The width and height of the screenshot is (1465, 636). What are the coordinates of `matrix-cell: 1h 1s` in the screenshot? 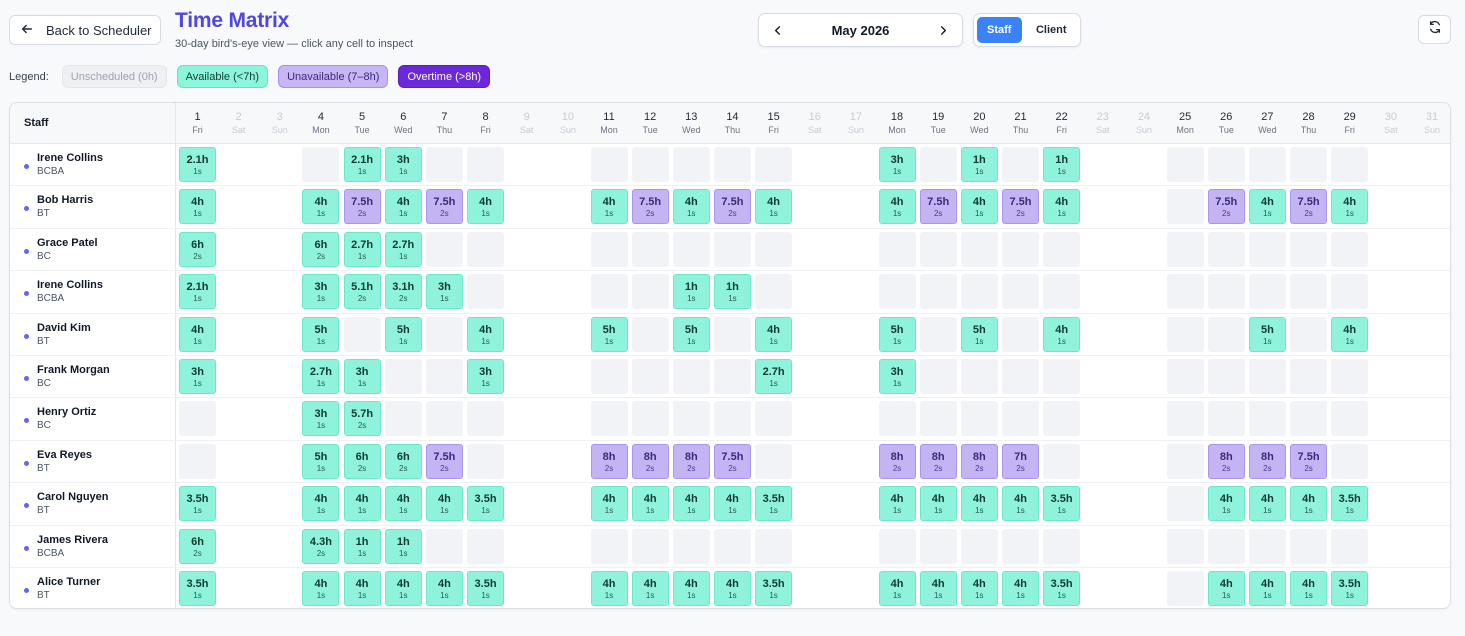 It's located at (403, 546).